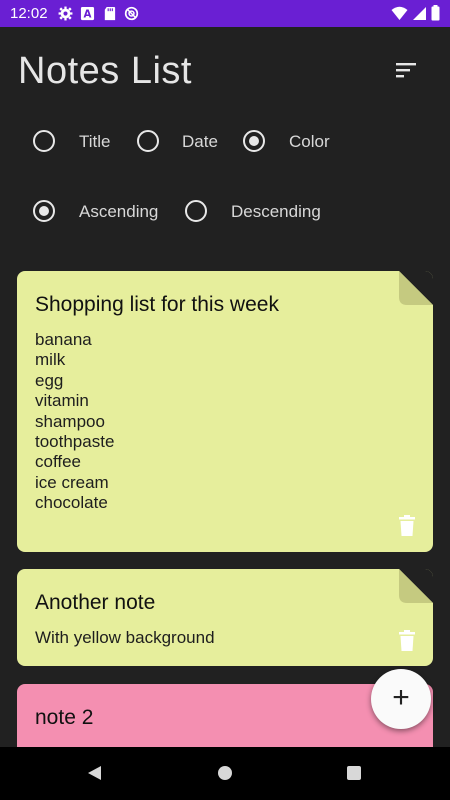  I want to click on plus-icon: +, so click(401, 697).